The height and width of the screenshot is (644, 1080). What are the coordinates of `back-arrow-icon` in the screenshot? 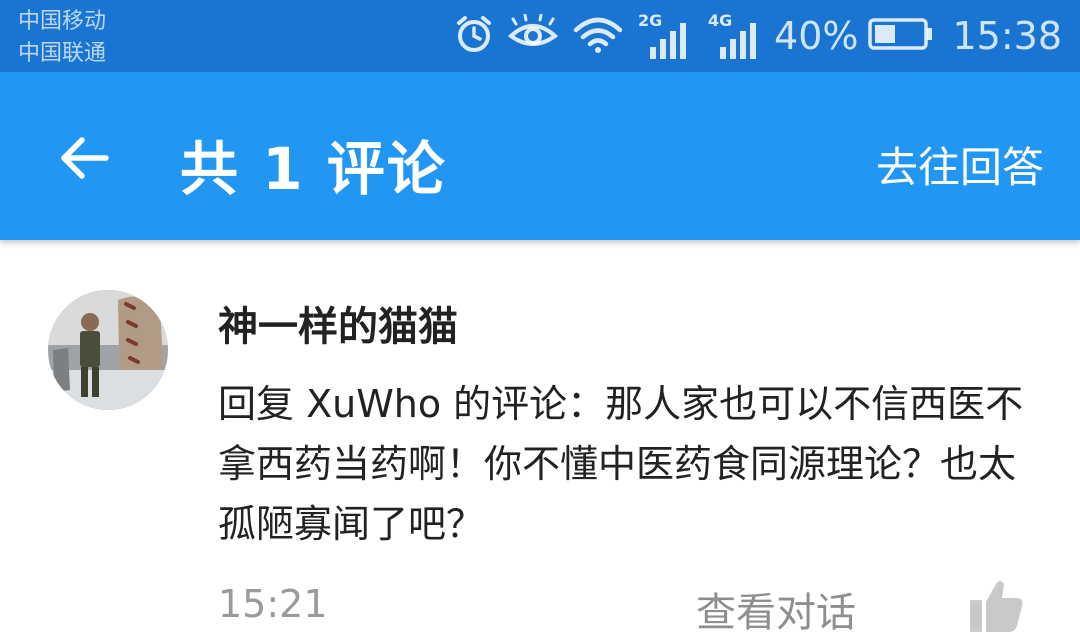 It's located at (85, 158).